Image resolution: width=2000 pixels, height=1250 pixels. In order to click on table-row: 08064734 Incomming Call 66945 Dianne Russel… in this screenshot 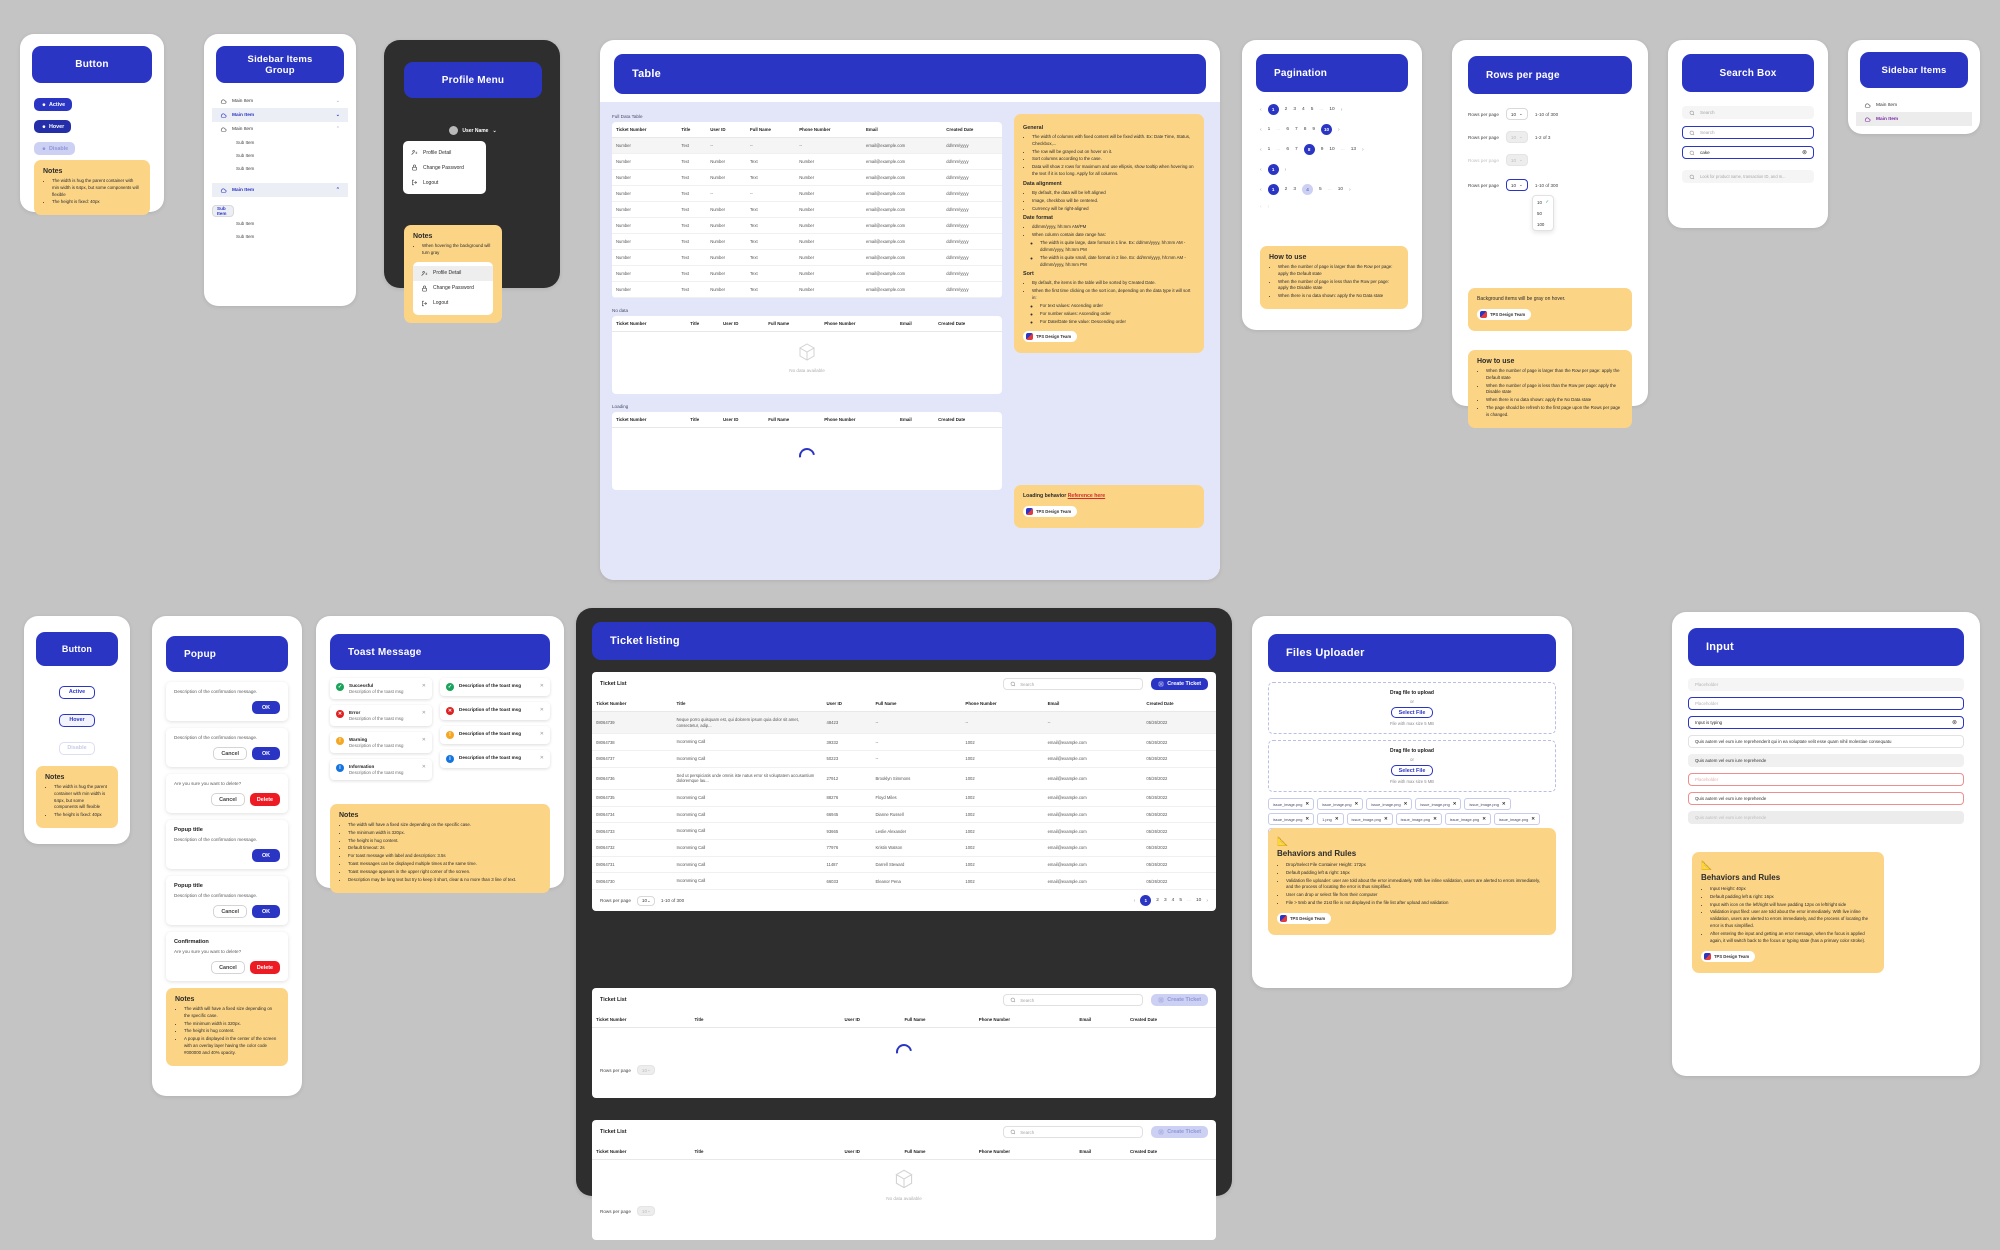, I will do `click(904, 815)`.